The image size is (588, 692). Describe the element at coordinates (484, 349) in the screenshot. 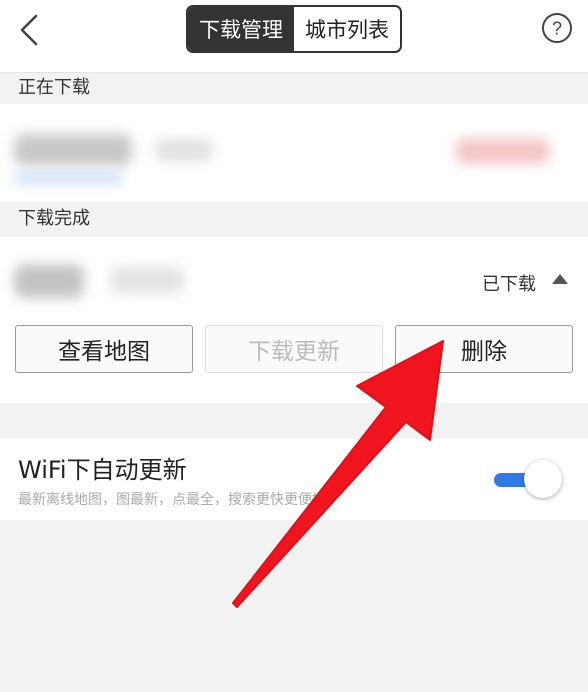

I see `delete-button: 删除` at that location.